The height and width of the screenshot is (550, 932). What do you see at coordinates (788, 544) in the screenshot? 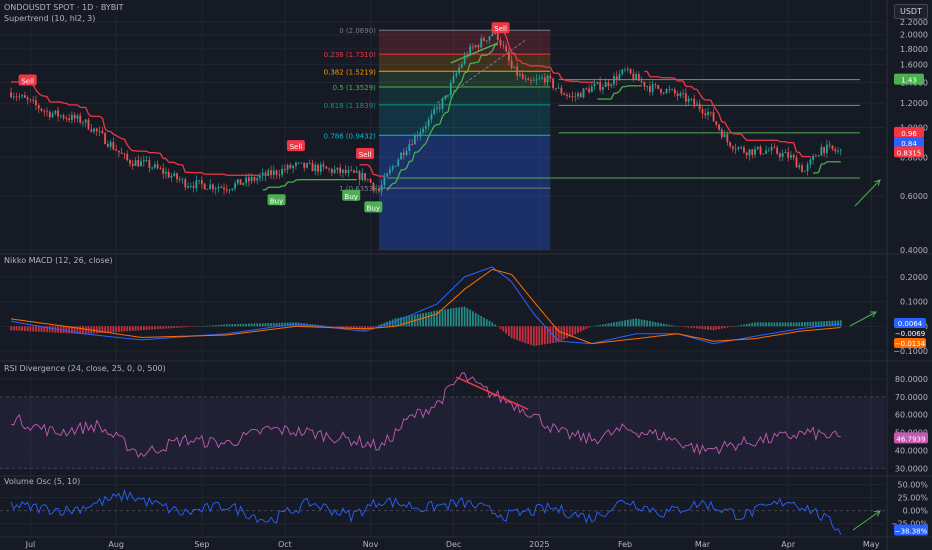
I see `time-axis-tick-label: Apr` at bounding box center [788, 544].